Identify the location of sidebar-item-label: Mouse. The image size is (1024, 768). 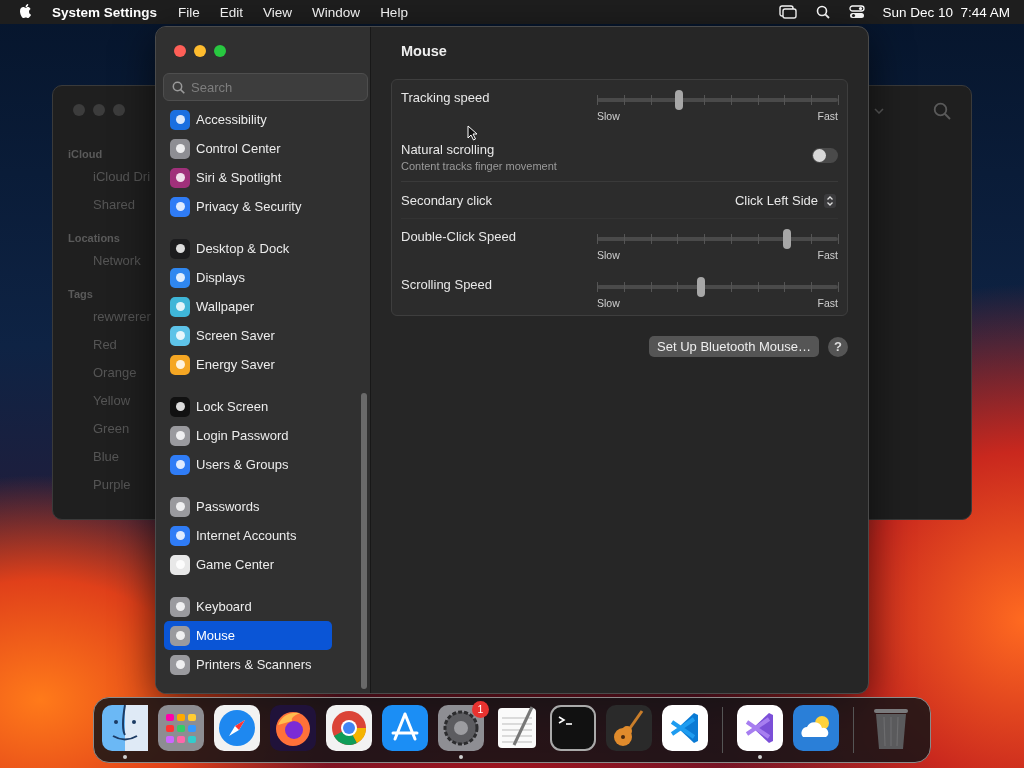
(216, 635).